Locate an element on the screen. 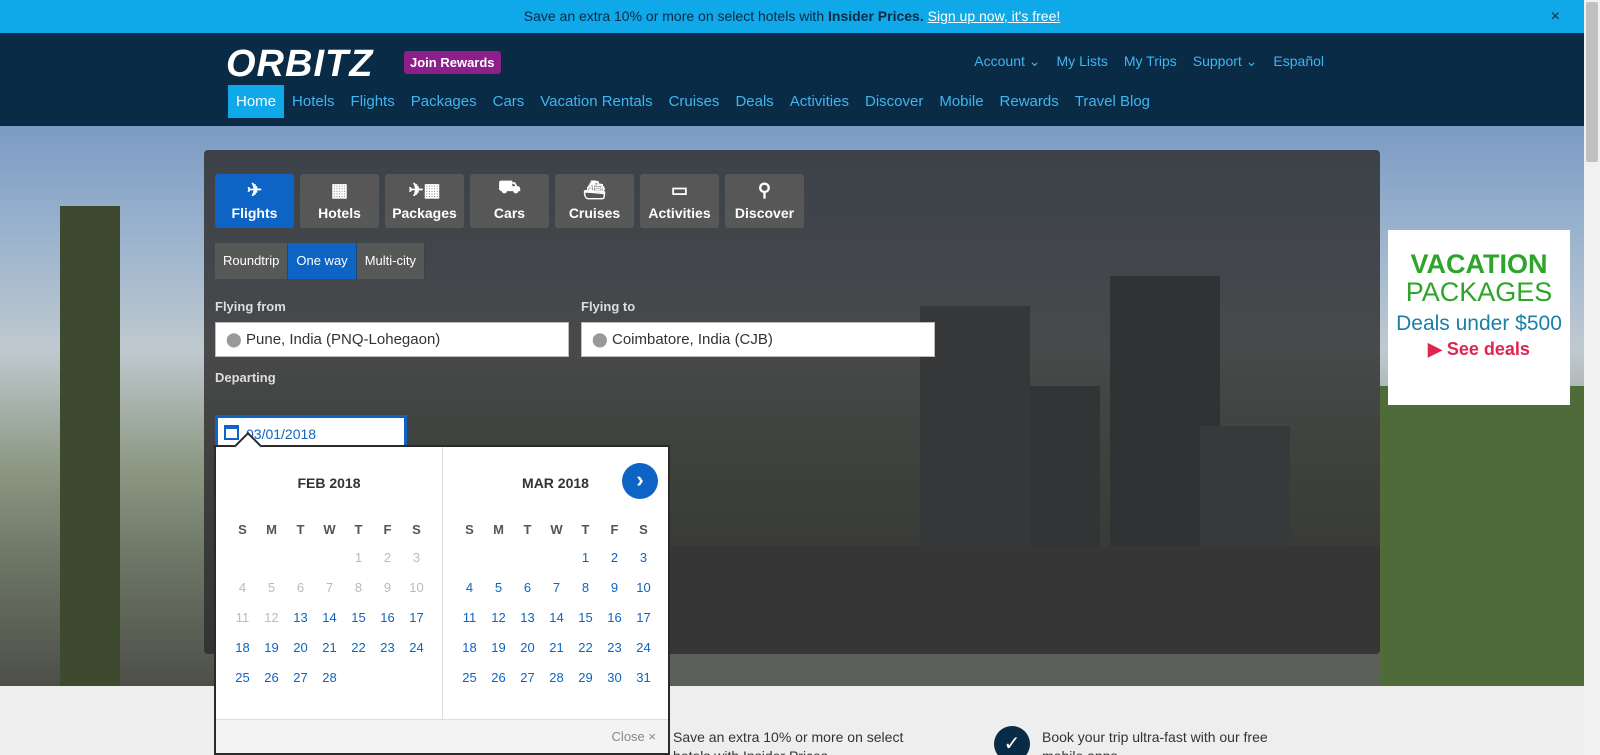 The image size is (1600, 755). calendar-day: 2 is located at coordinates (614, 558).